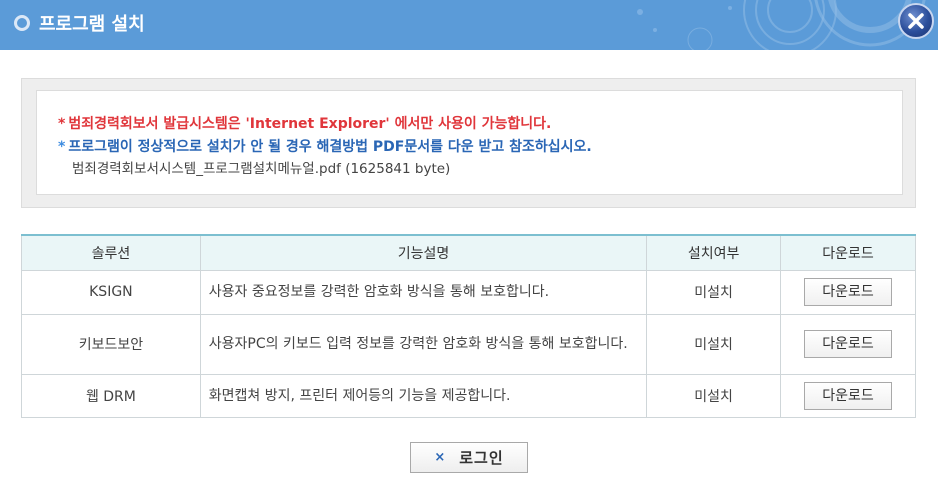 The width and height of the screenshot is (938, 480). What do you see at coordinates (111, 292) in the screenshot?
I see `solution-name: KSIGN` at bounding box center [111, 292].